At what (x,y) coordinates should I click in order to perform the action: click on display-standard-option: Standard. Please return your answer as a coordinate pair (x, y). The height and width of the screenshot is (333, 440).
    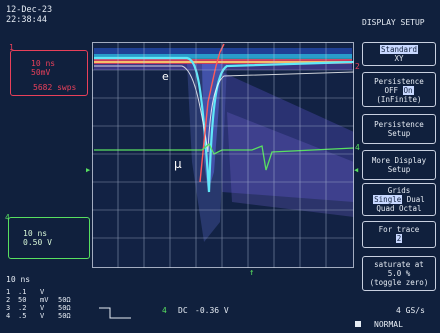
    Looking at the image, I should click on (399, 49).